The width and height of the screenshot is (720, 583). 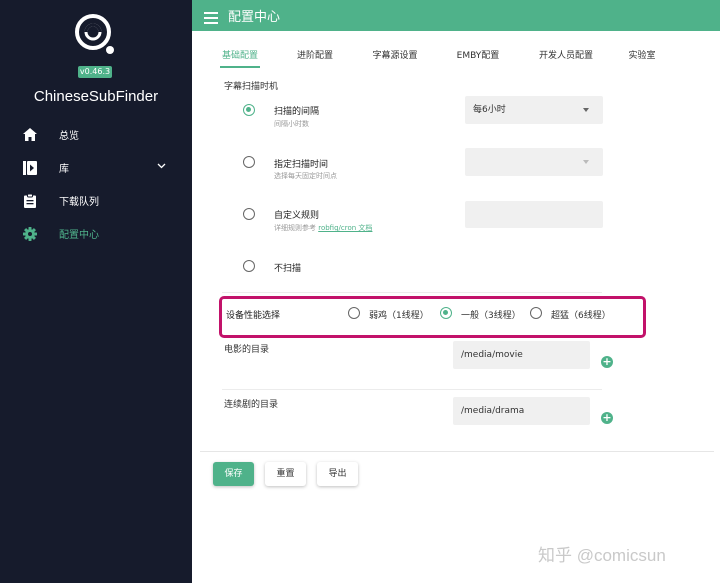 What do you see at coordinates (521, 411) in the screenshot?
I see `drama-dir-input: /media/drama` at bounding box center [521, 411].